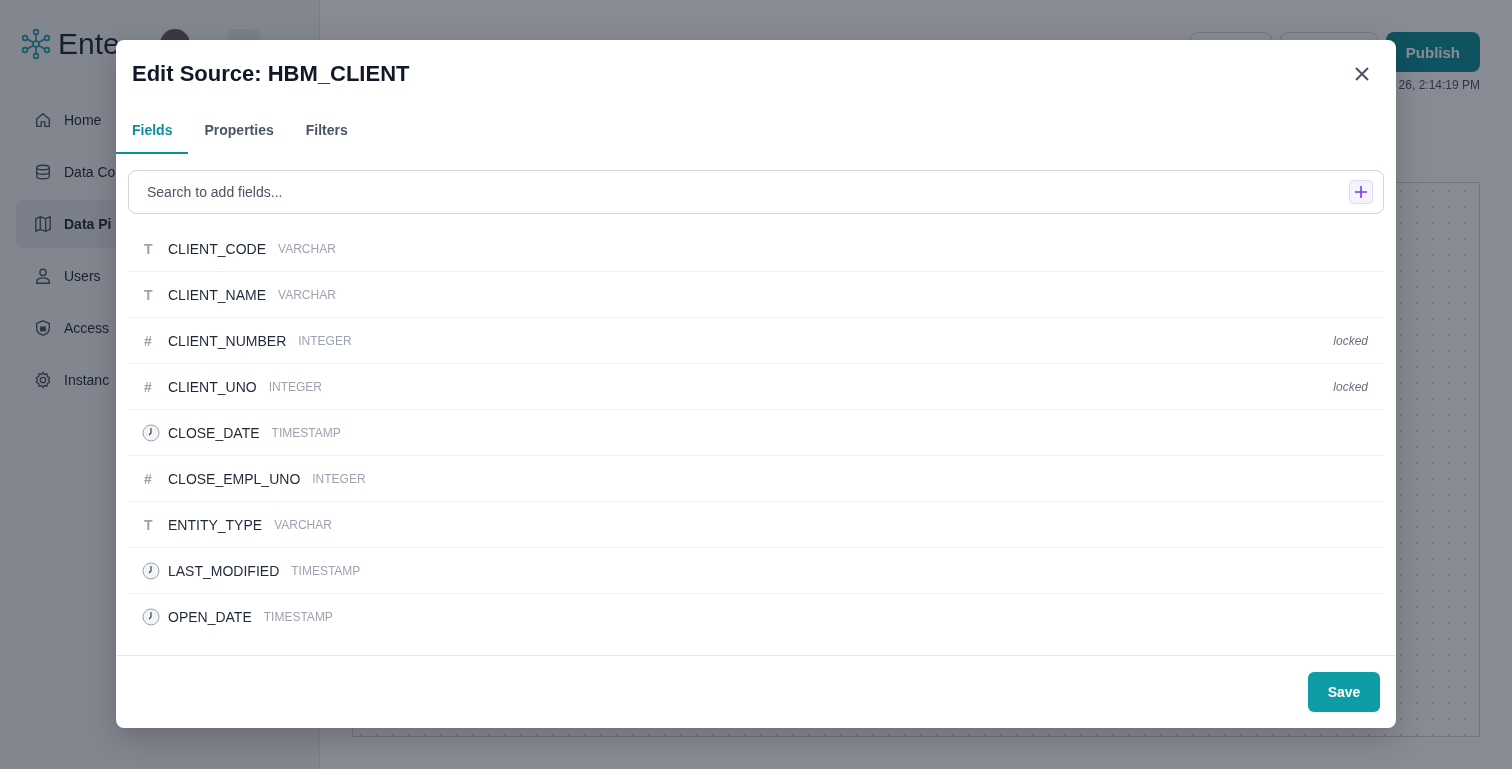  Describe the element at coordinates (215, 524) in the screenshot. I see `field-name: ENTITY_TYPE` at that location.